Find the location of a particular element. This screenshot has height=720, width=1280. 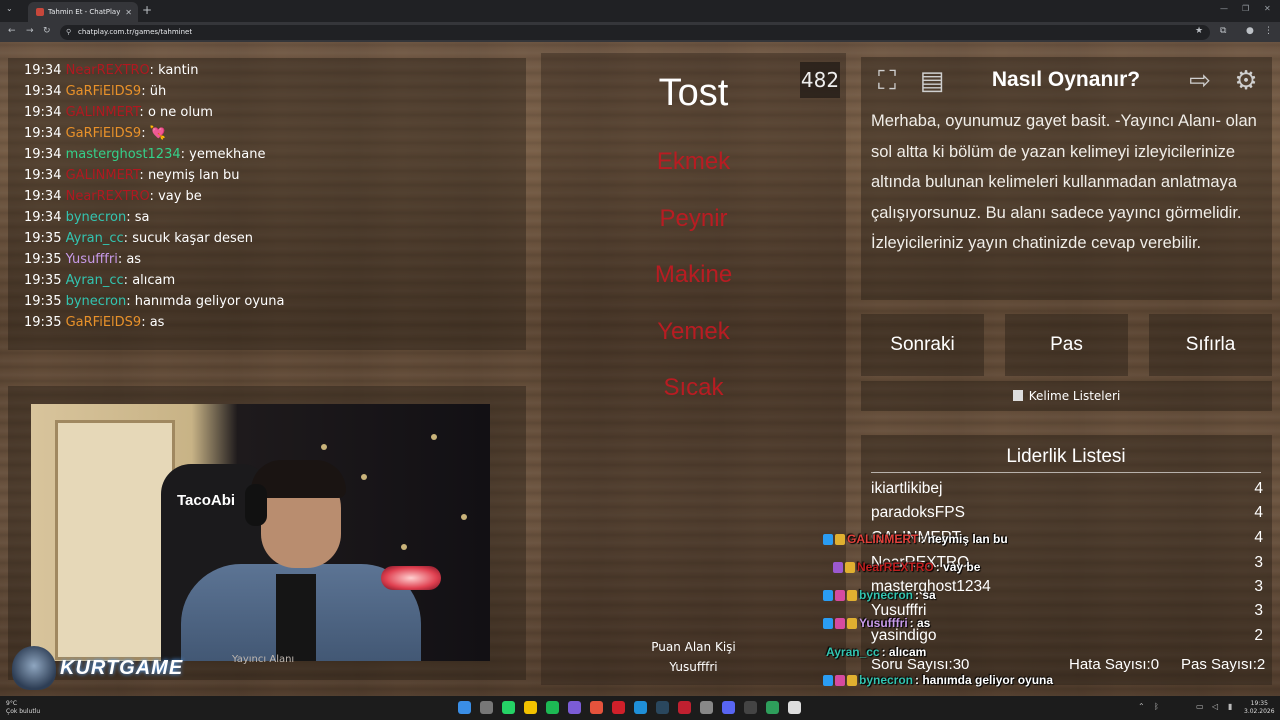

battery-icon: ▮ is located at coordinates (1230, 706).